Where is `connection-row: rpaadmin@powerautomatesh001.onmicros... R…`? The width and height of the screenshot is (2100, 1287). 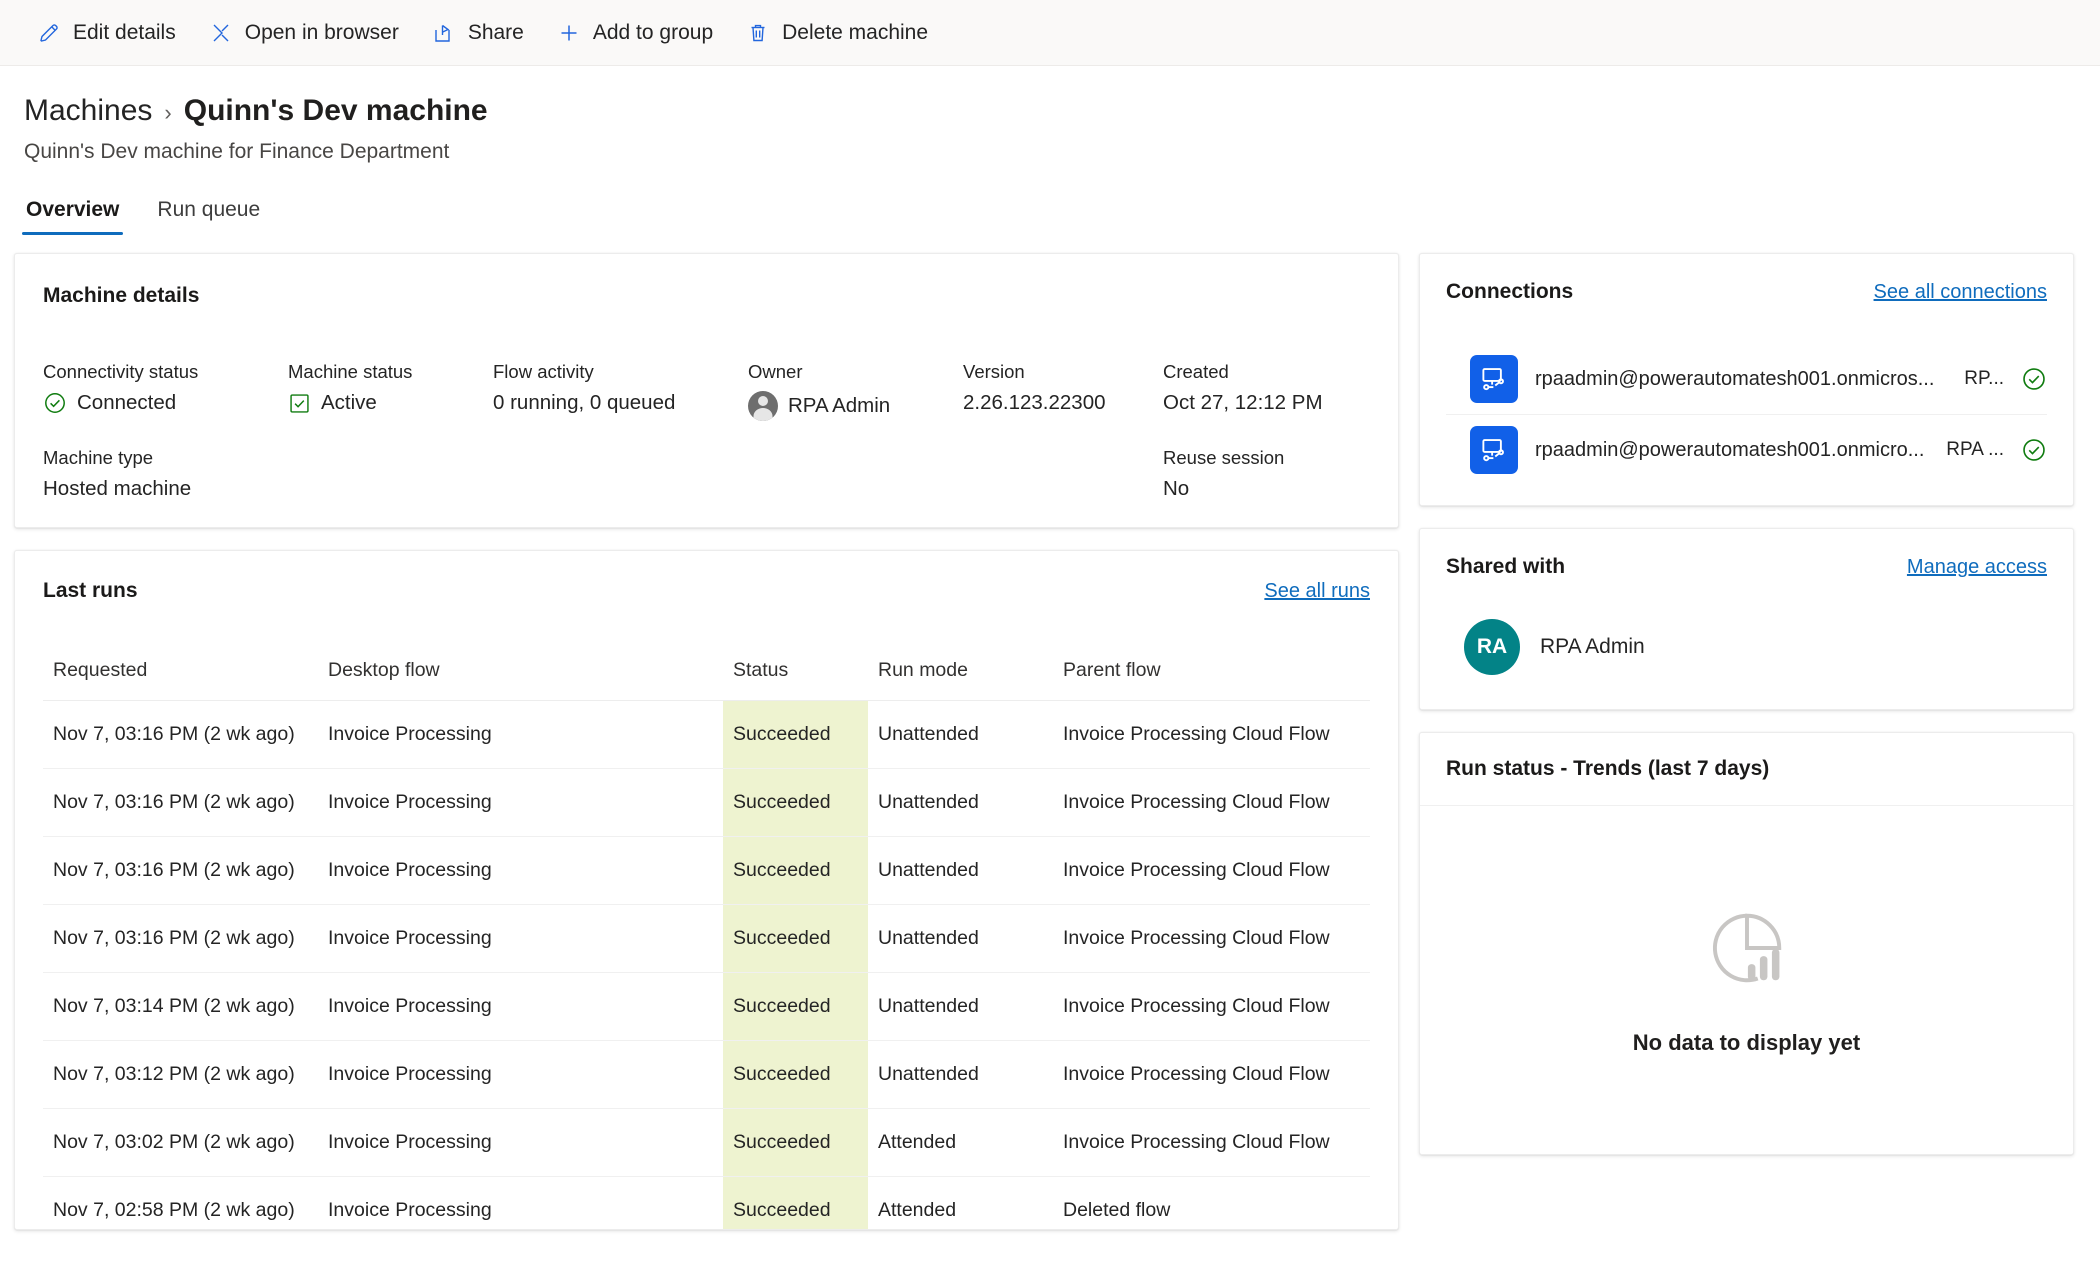 connection-row: rpaadmin@powerautomatesh001.onmicros... R… is located at coordinates (1746, 379).